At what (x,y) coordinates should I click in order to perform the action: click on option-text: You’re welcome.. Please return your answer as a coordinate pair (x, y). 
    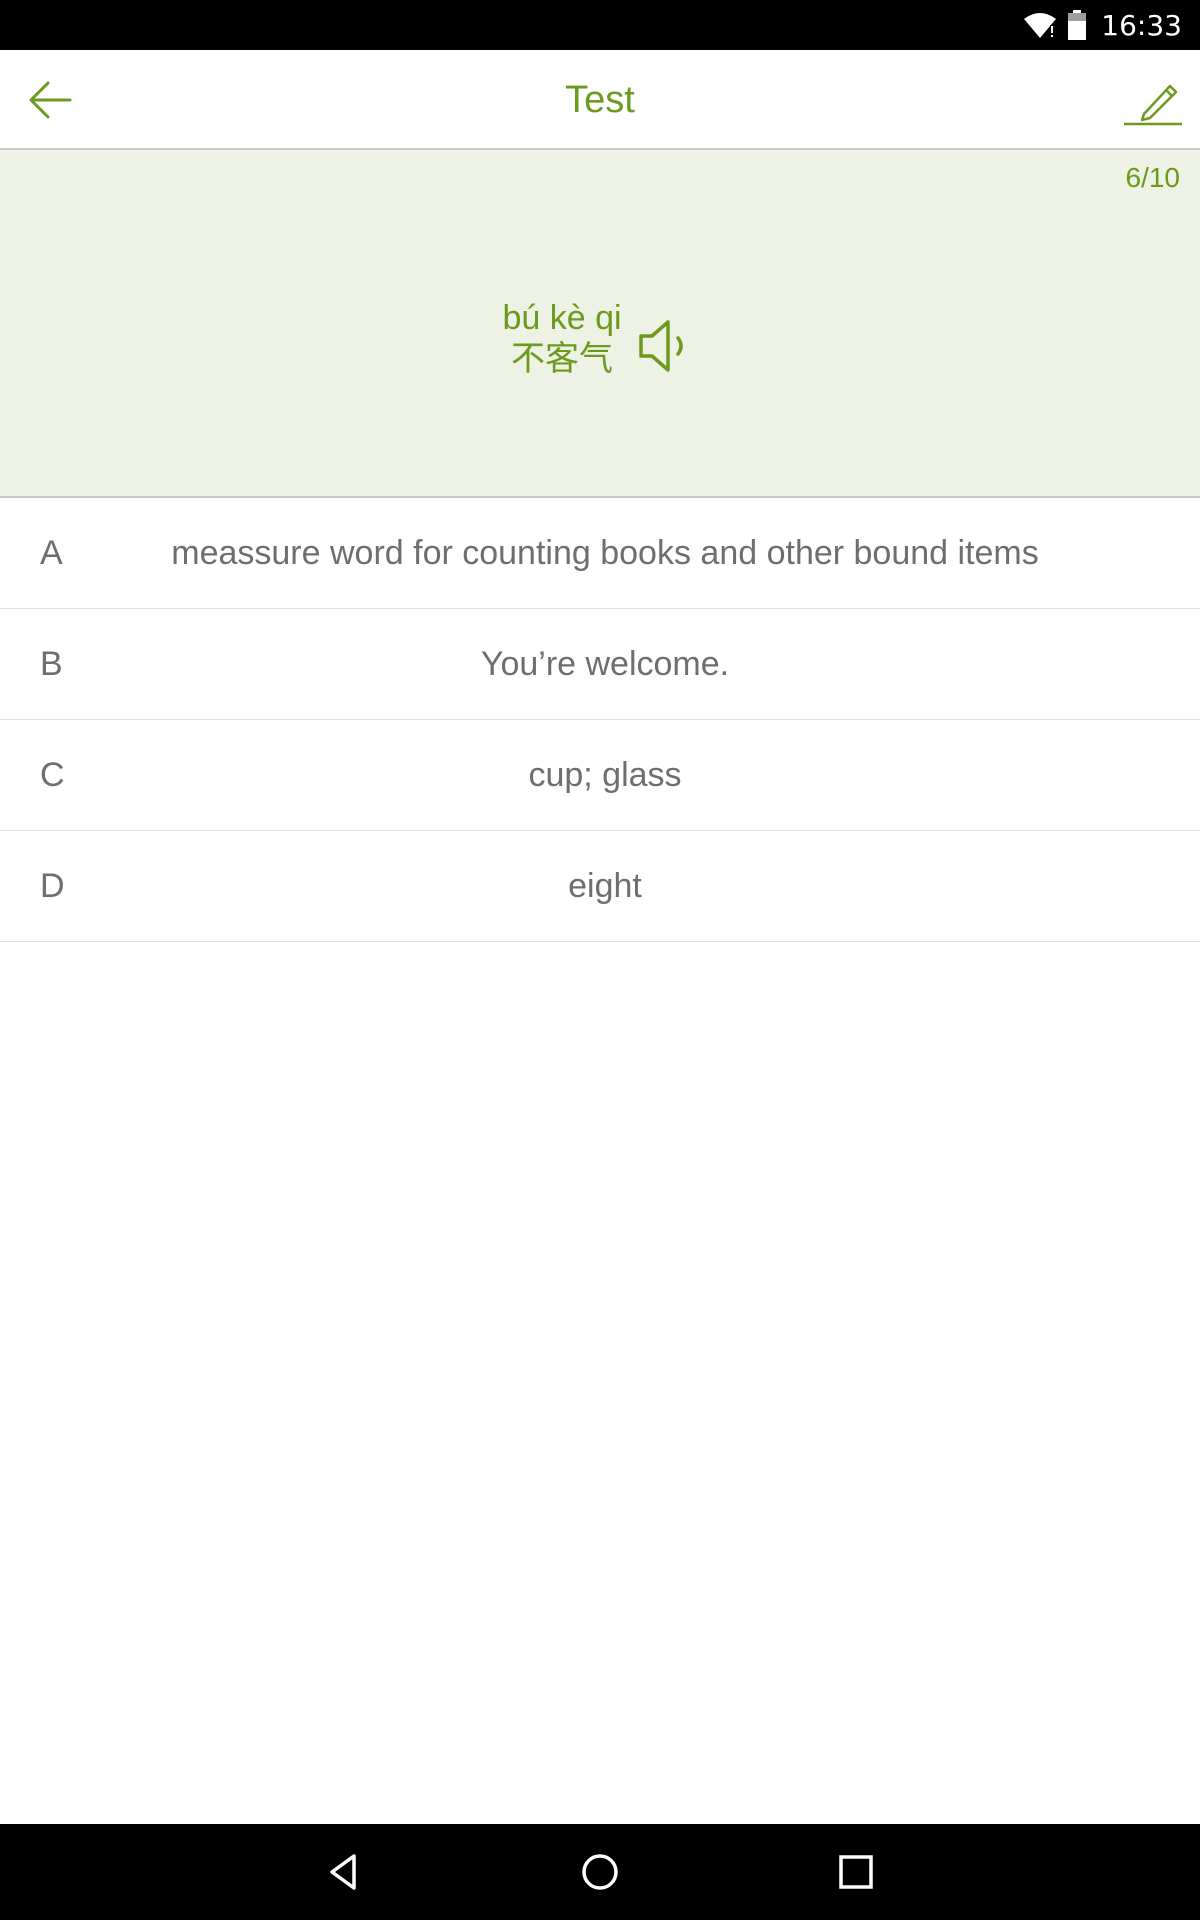
    Looking at the image, I should click on (605, 663).